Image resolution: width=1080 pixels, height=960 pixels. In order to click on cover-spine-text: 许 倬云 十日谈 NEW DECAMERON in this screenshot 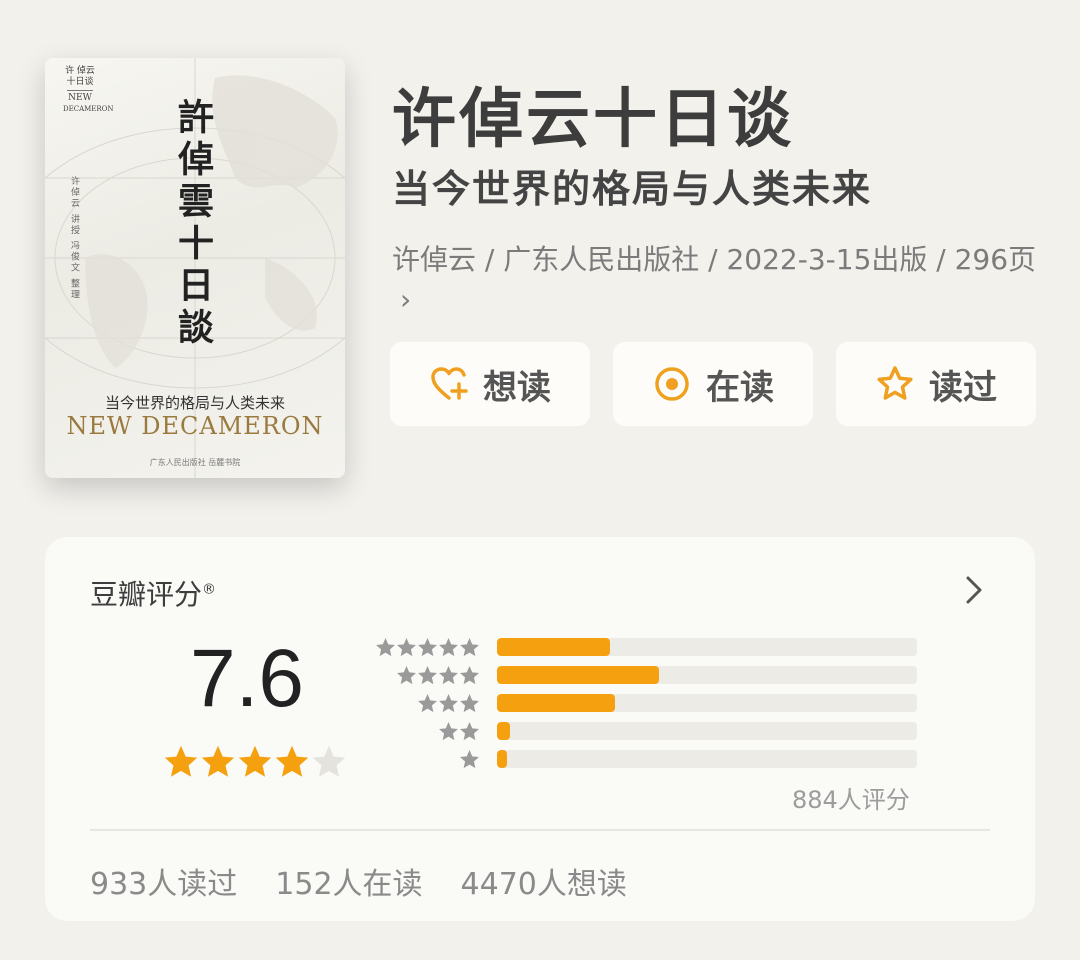, I will do `click(88, 89)`.